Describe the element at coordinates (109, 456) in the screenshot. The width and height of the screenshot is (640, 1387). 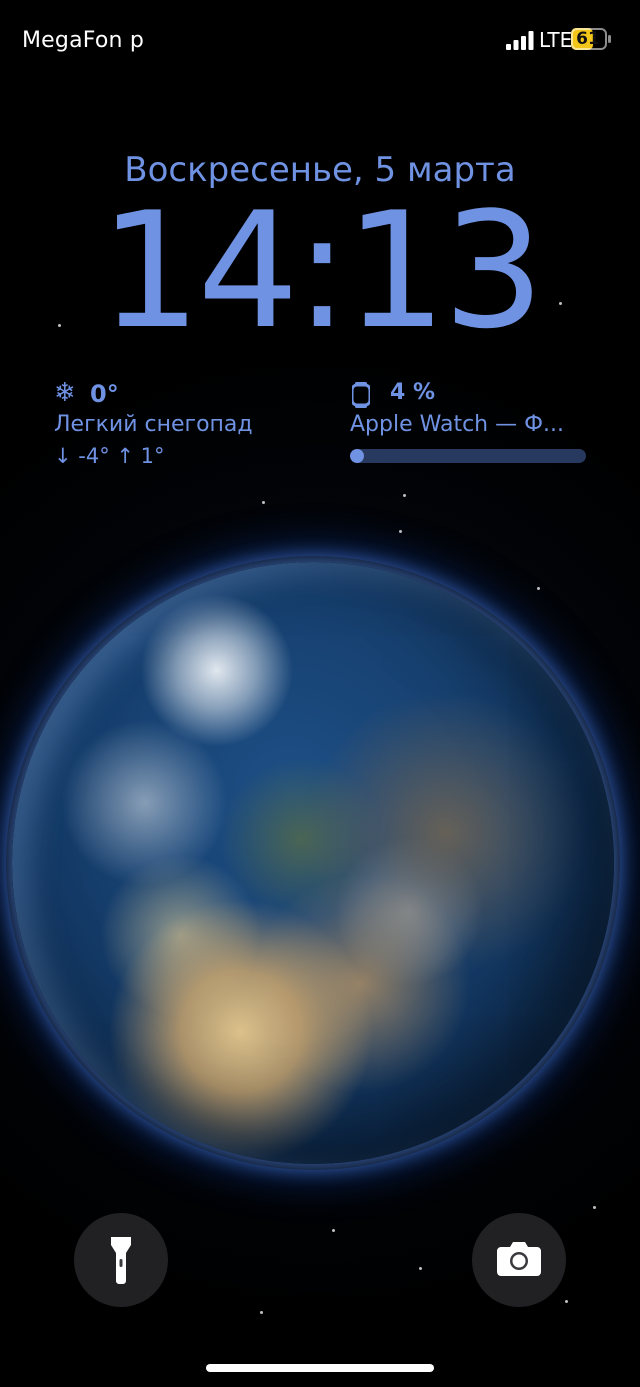
I see `weather-range: ↓ -4° ↑ 1°` at that location.